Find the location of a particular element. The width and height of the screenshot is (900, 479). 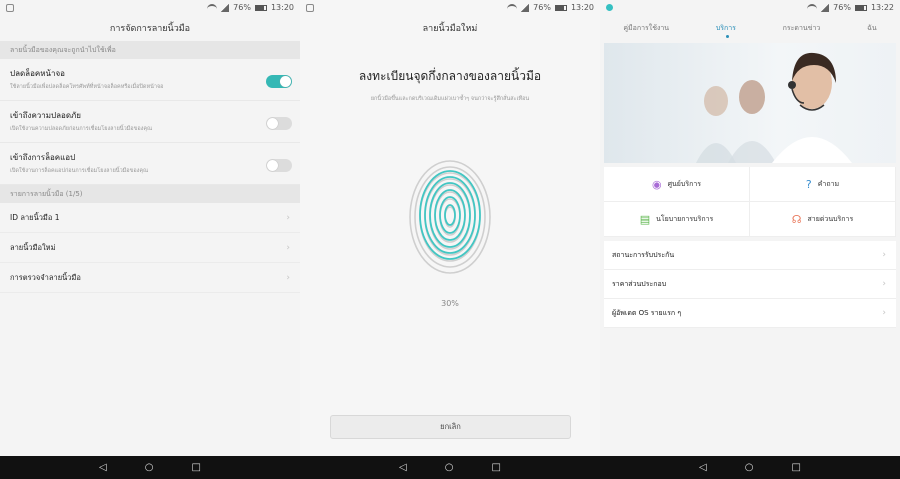

page-title: ลายนิ้วมือใหม่ is located at coordinates (450, 29).